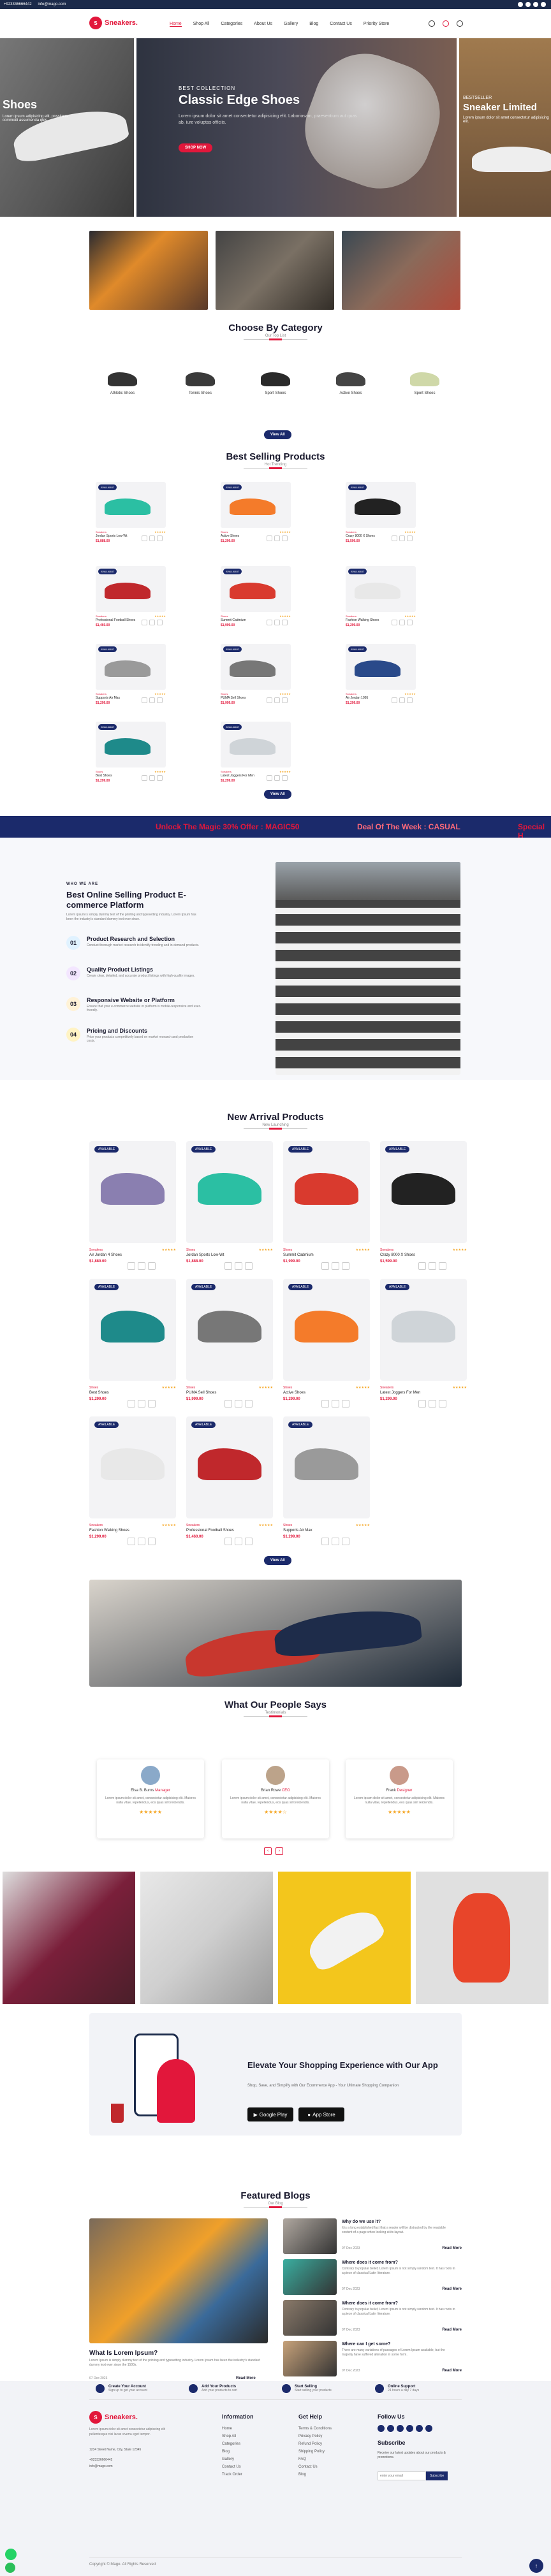  I want to click on email-text: info@mago.com, so click(52, 4).